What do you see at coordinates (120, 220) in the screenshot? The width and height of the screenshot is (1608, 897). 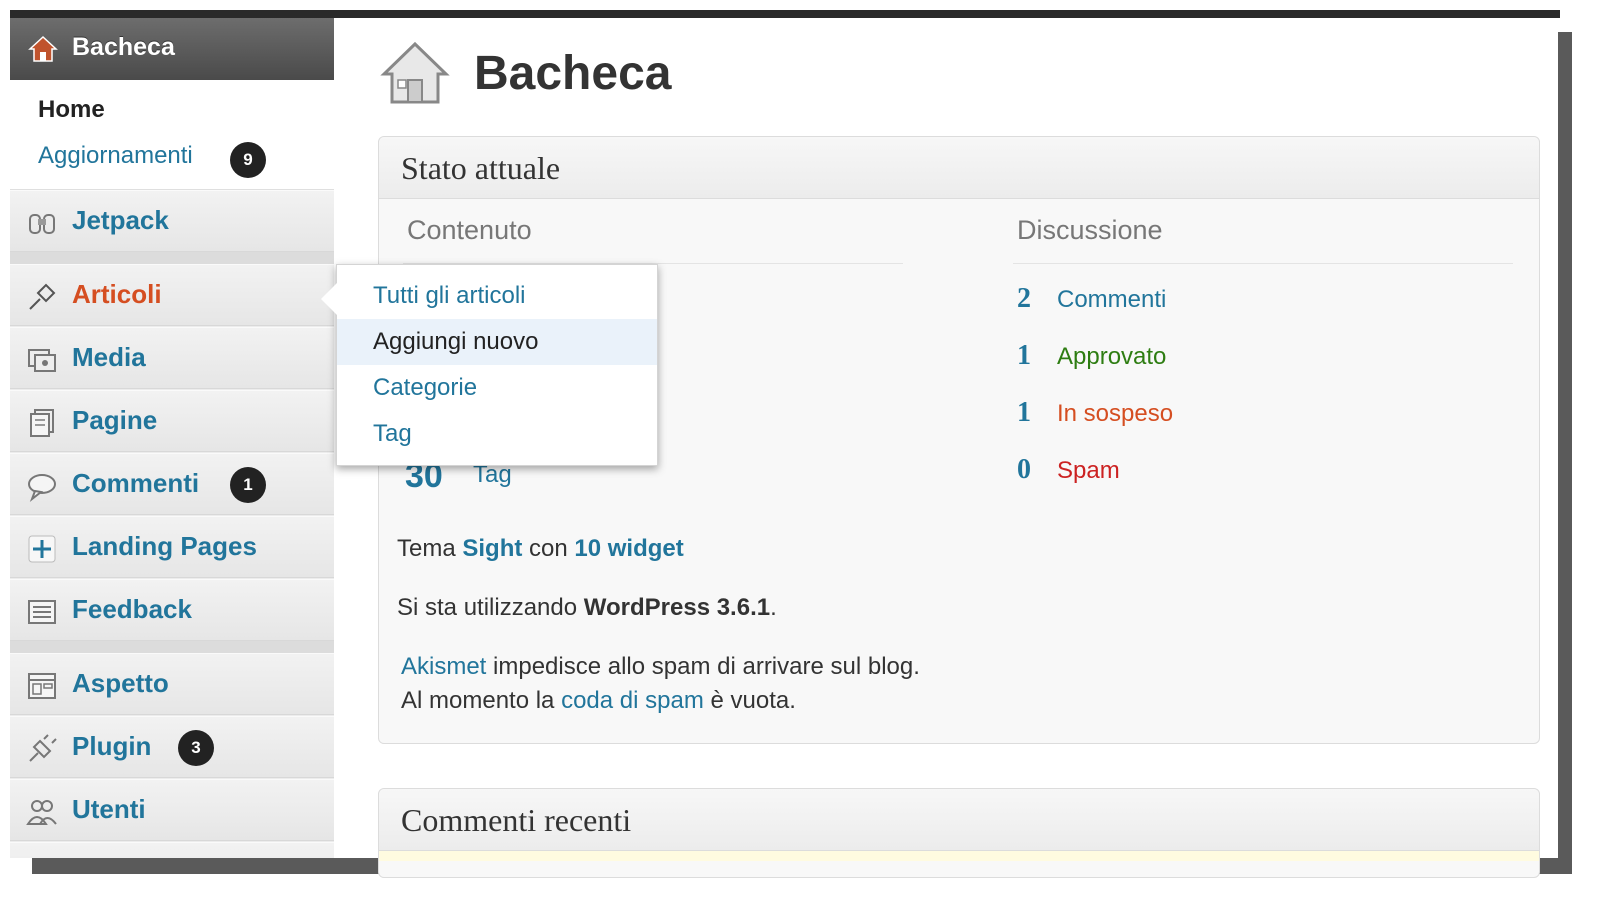 I see `menu-label: Jetpack` at bounding box center [120, 220].